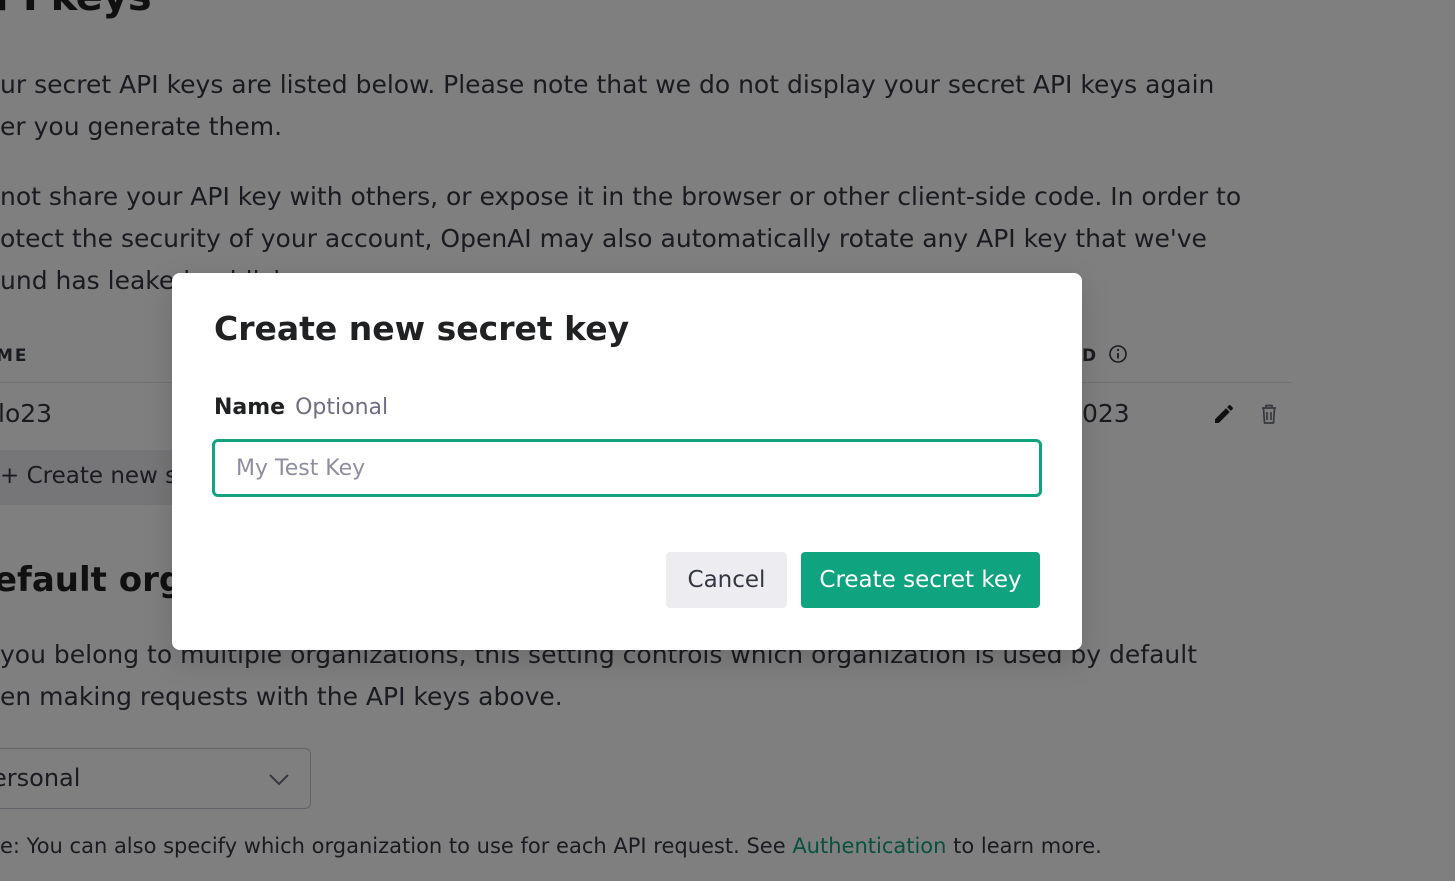  I want to click on cancel-button: Cancel, so click(726, 580).